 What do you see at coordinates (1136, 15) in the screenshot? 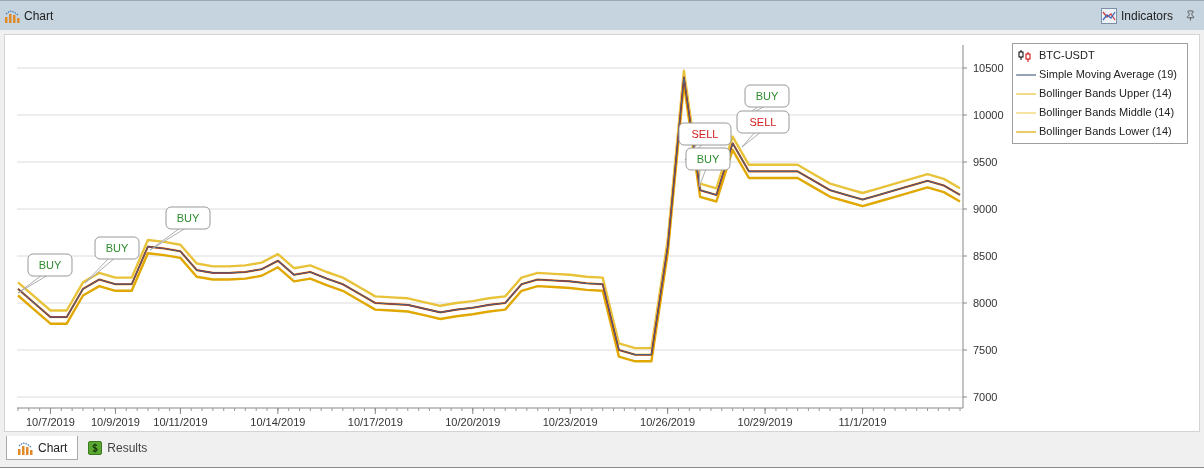
I see `indicators-button: Indicators` at bounding box center [1136, 15].